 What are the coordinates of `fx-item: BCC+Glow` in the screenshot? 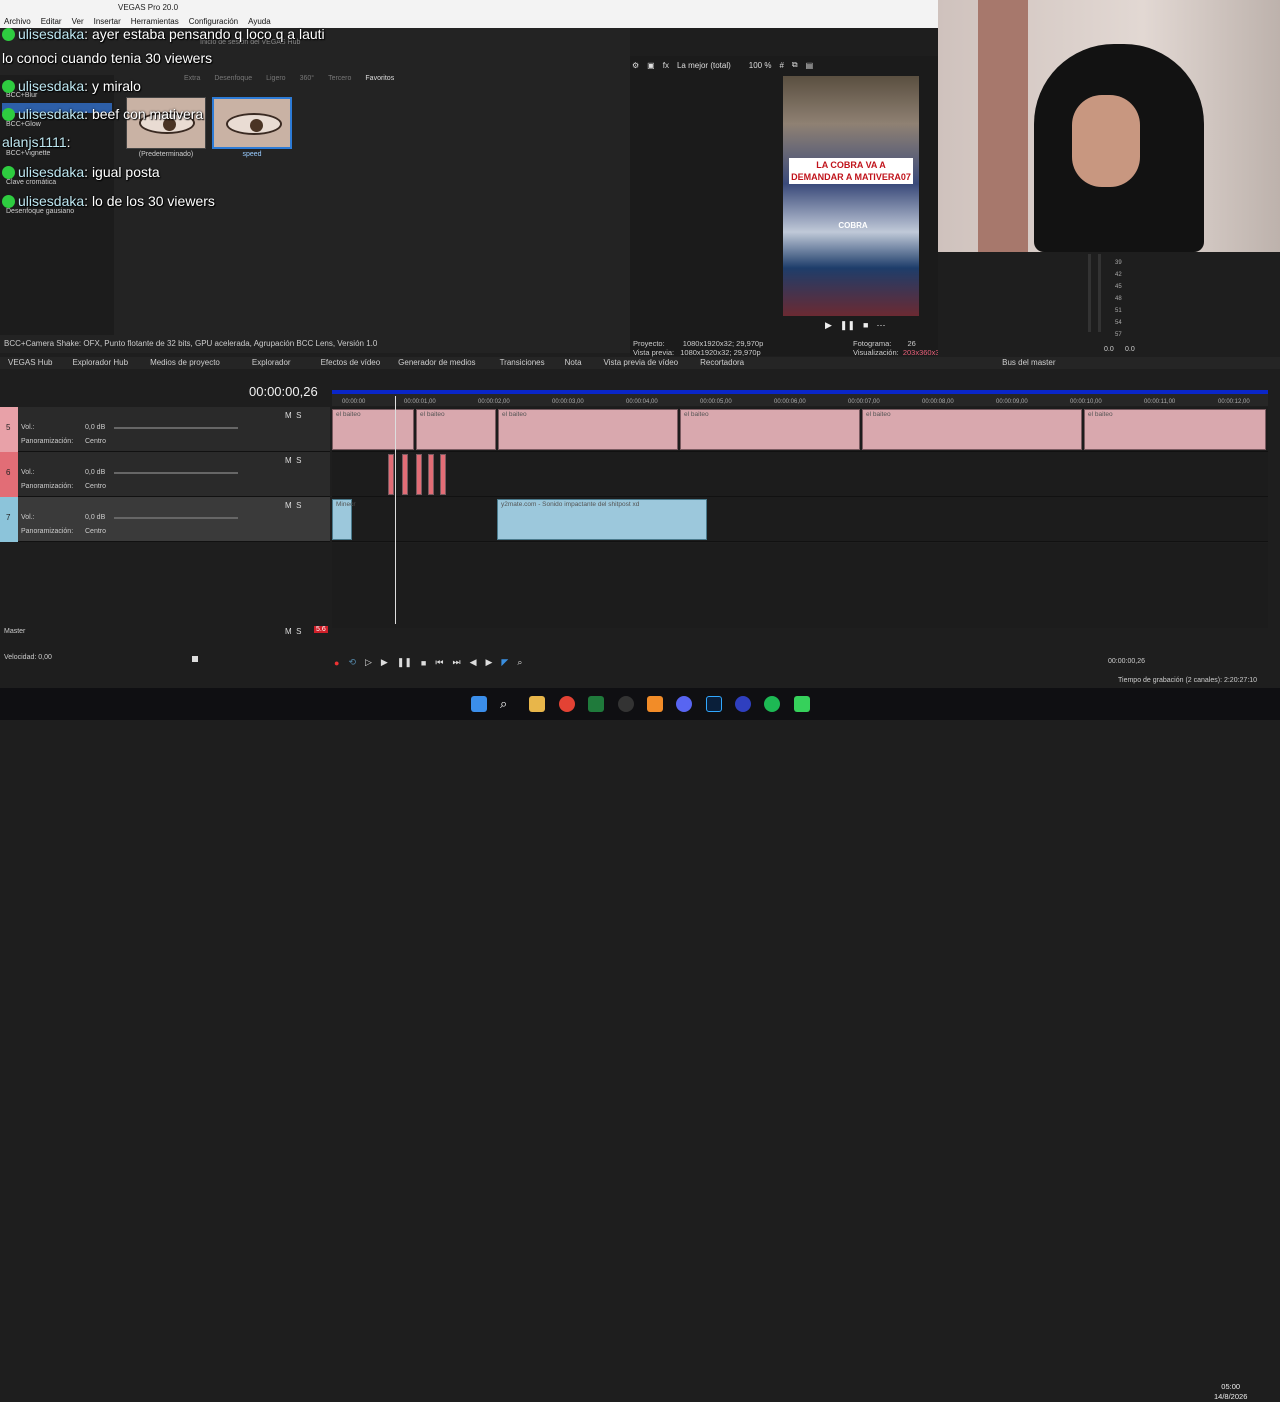 It's located at (23, 124).